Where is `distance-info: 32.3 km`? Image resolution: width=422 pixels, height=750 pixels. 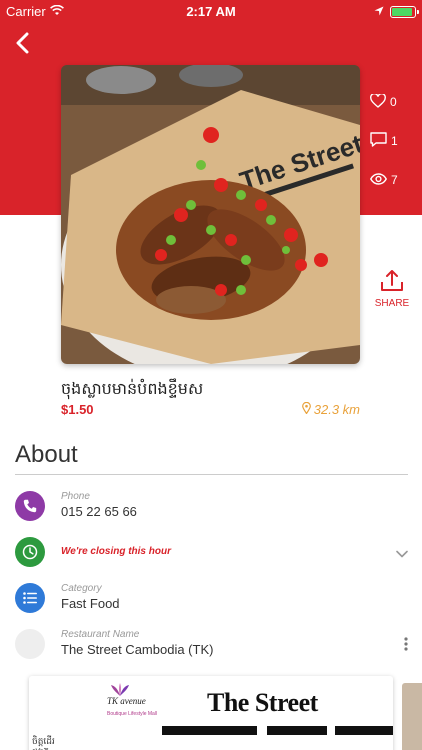
distance-info: 32.3 km is located at coordinates (330, 409).